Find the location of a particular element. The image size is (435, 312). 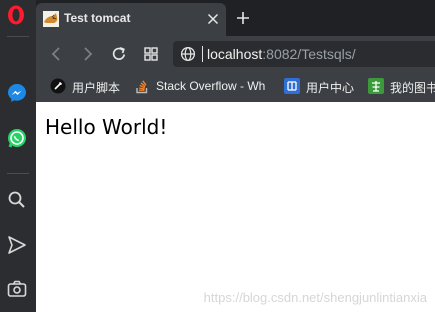

watermark: https://blog.csdn.net/shengjunlintianxia is located at coordinates (315, 297).